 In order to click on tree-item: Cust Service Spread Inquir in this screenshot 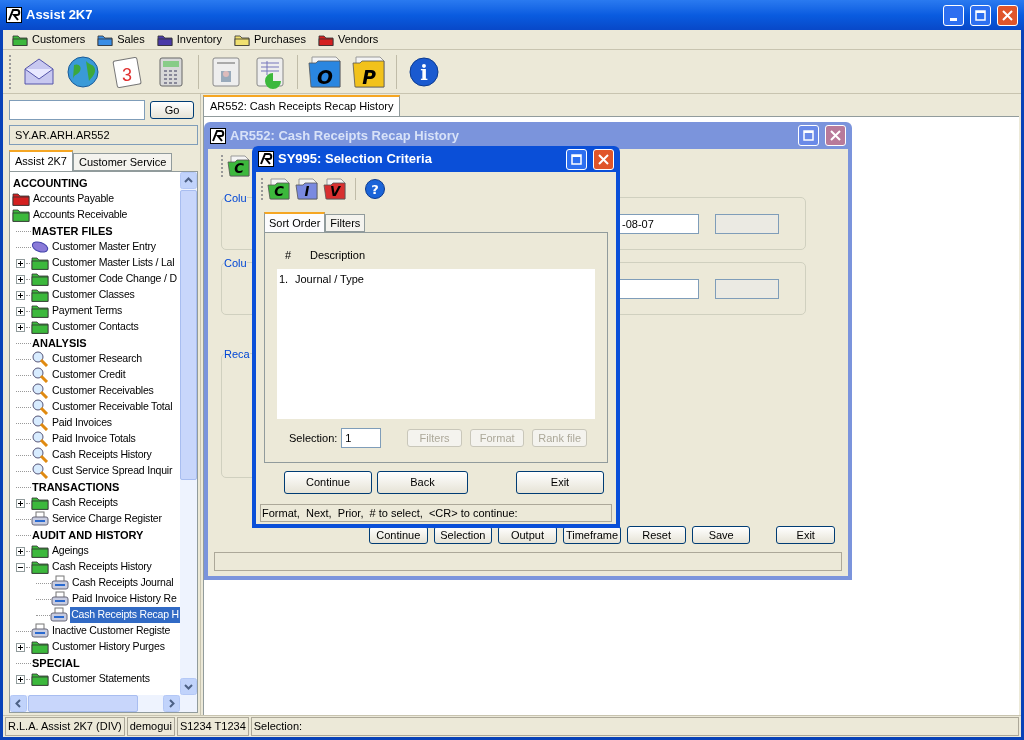, I will do `click(112, 471)`.